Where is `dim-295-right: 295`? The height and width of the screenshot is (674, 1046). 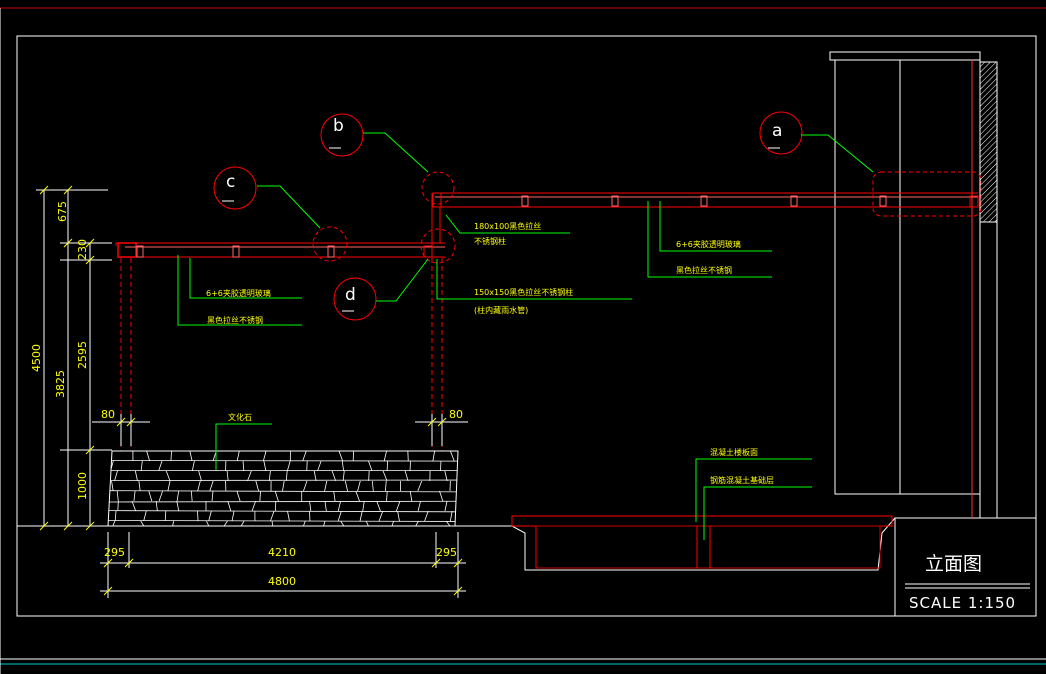
dim-295-right: 295 is located at coordinates (446, 552).